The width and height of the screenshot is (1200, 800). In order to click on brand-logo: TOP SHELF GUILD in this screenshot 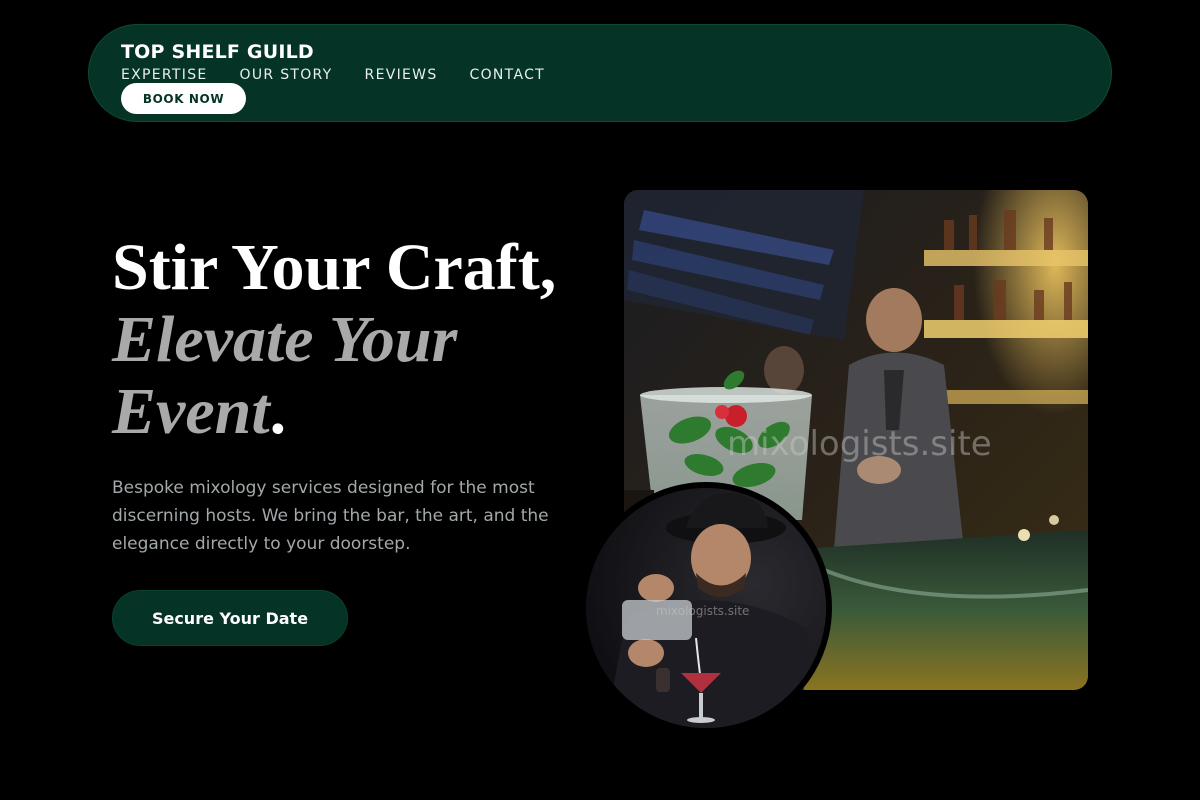, I will do `click(217, 52)`.